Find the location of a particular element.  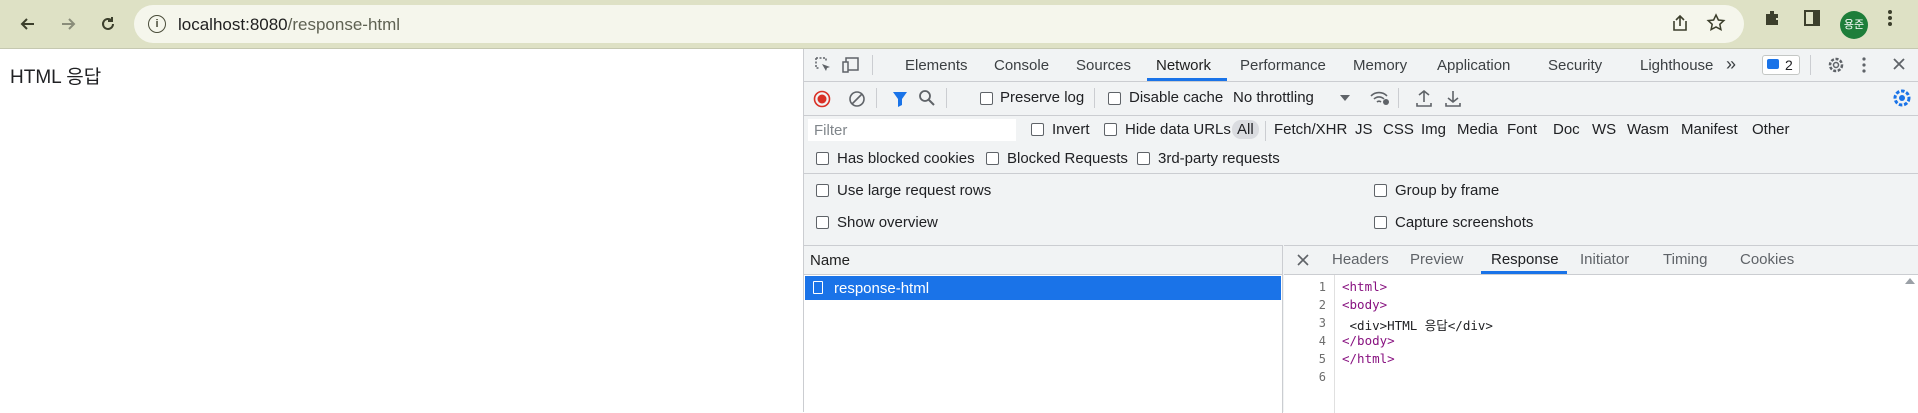

has-blocked-cookies-label: Has blocked cookies is located at coordinates (906, 158).